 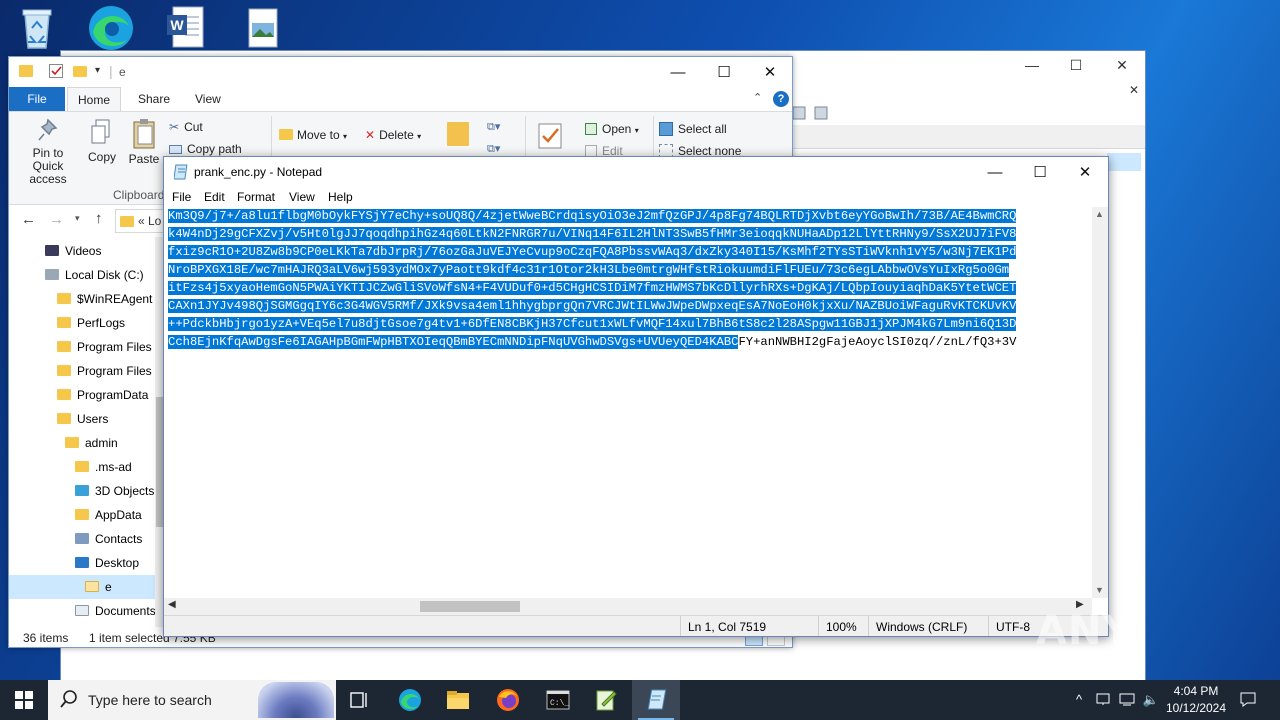 What do you see at coordinates (302, 197) in the screenshot?
I see `menu-view: View` at bounding box center [302, 197].